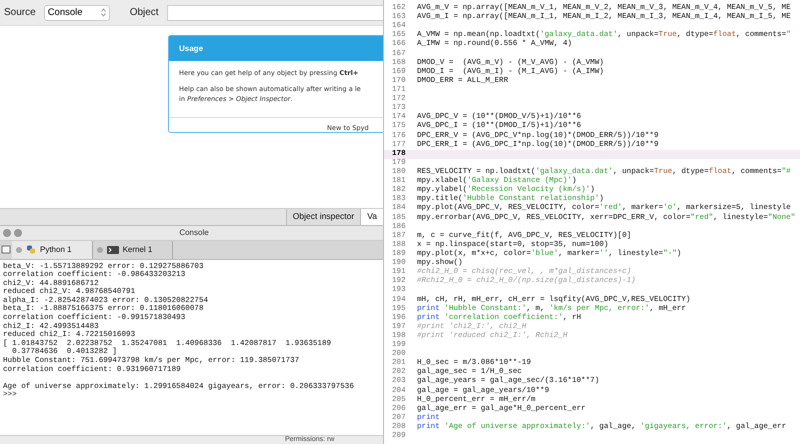  What do you see at coordinates (112, 250) in the screenshot?
I see `terminal-icon` at bounding box center [112, 250].